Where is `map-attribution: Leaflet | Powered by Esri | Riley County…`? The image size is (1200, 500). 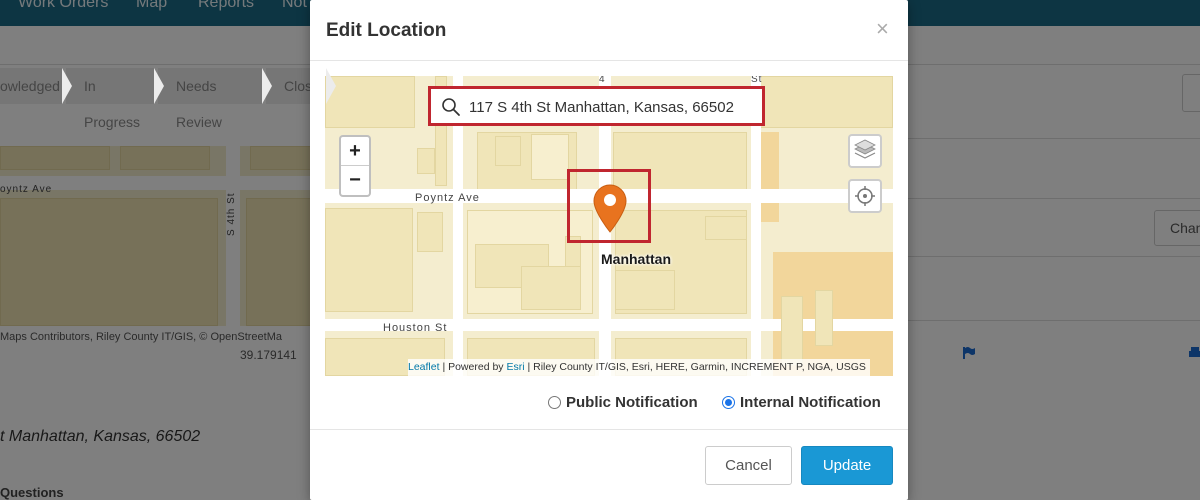
map-attribution: Leaflet | Powered by Esri | Riley County… is located at coordinates (639, 367).